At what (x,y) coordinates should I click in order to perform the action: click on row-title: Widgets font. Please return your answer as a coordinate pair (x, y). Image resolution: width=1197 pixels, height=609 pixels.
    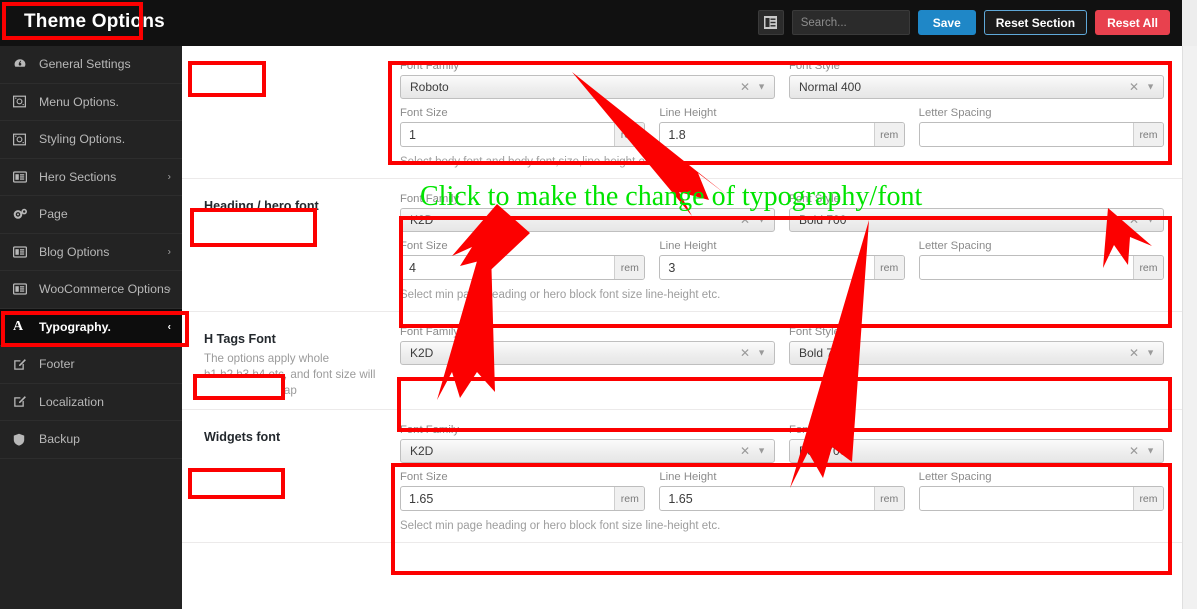
    Looking at the image, I should click on (242, 437).